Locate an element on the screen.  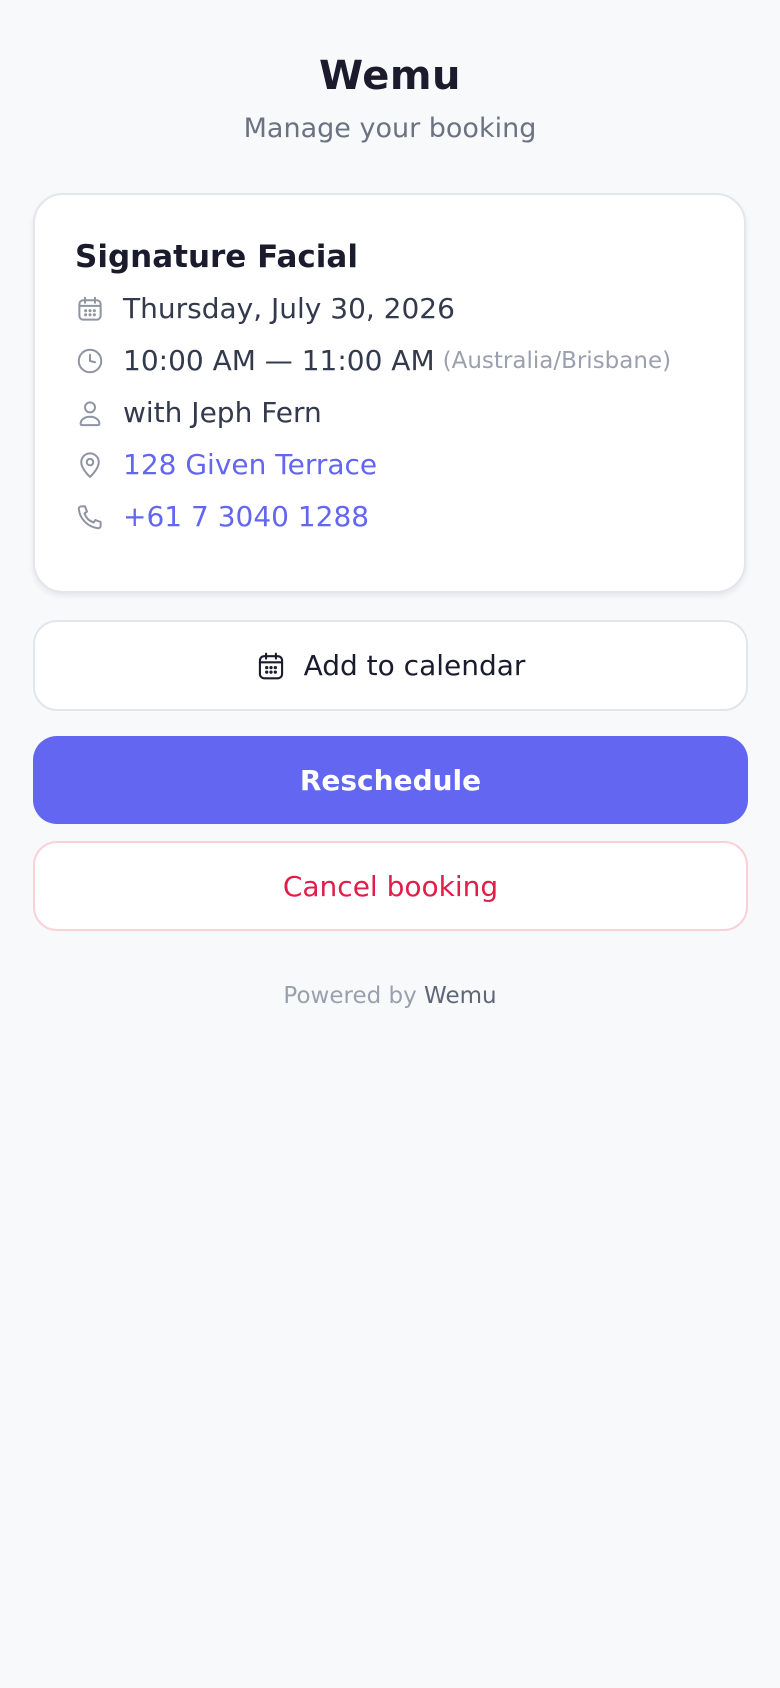
add-to-calendar-button: Add to calendar is located at coordinates (390, 665).